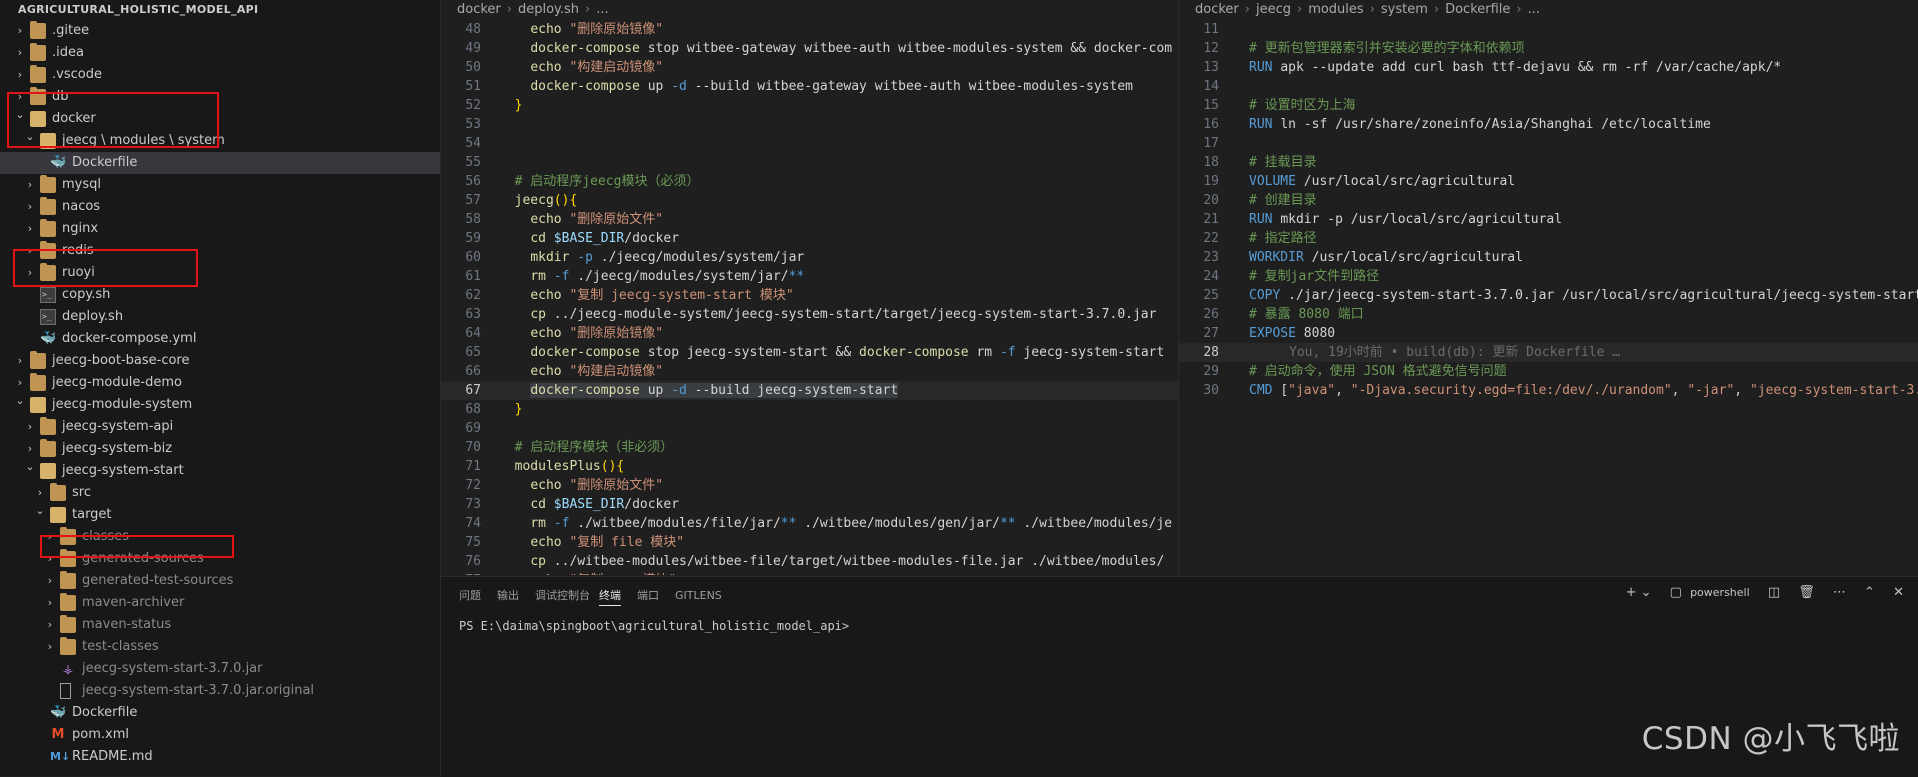  What do you see at coordinates (809, 276) in the screenshot?
I see `code-line: 61 rm -f ./jeecg/modules/system/jar/**` at bounding box center [809, 276].